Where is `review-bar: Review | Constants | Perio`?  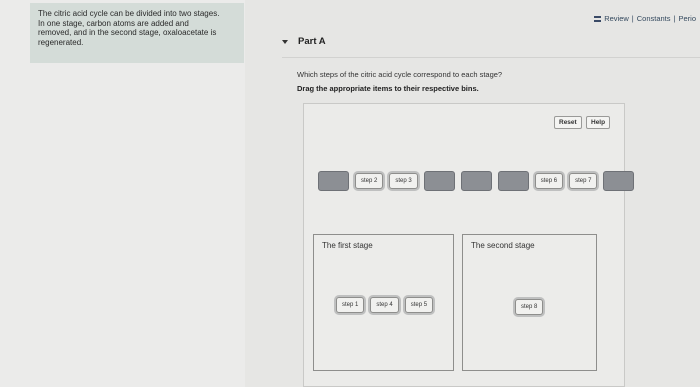
review-bar: Review | Constants | Perio is located at coordinates (645, 18).